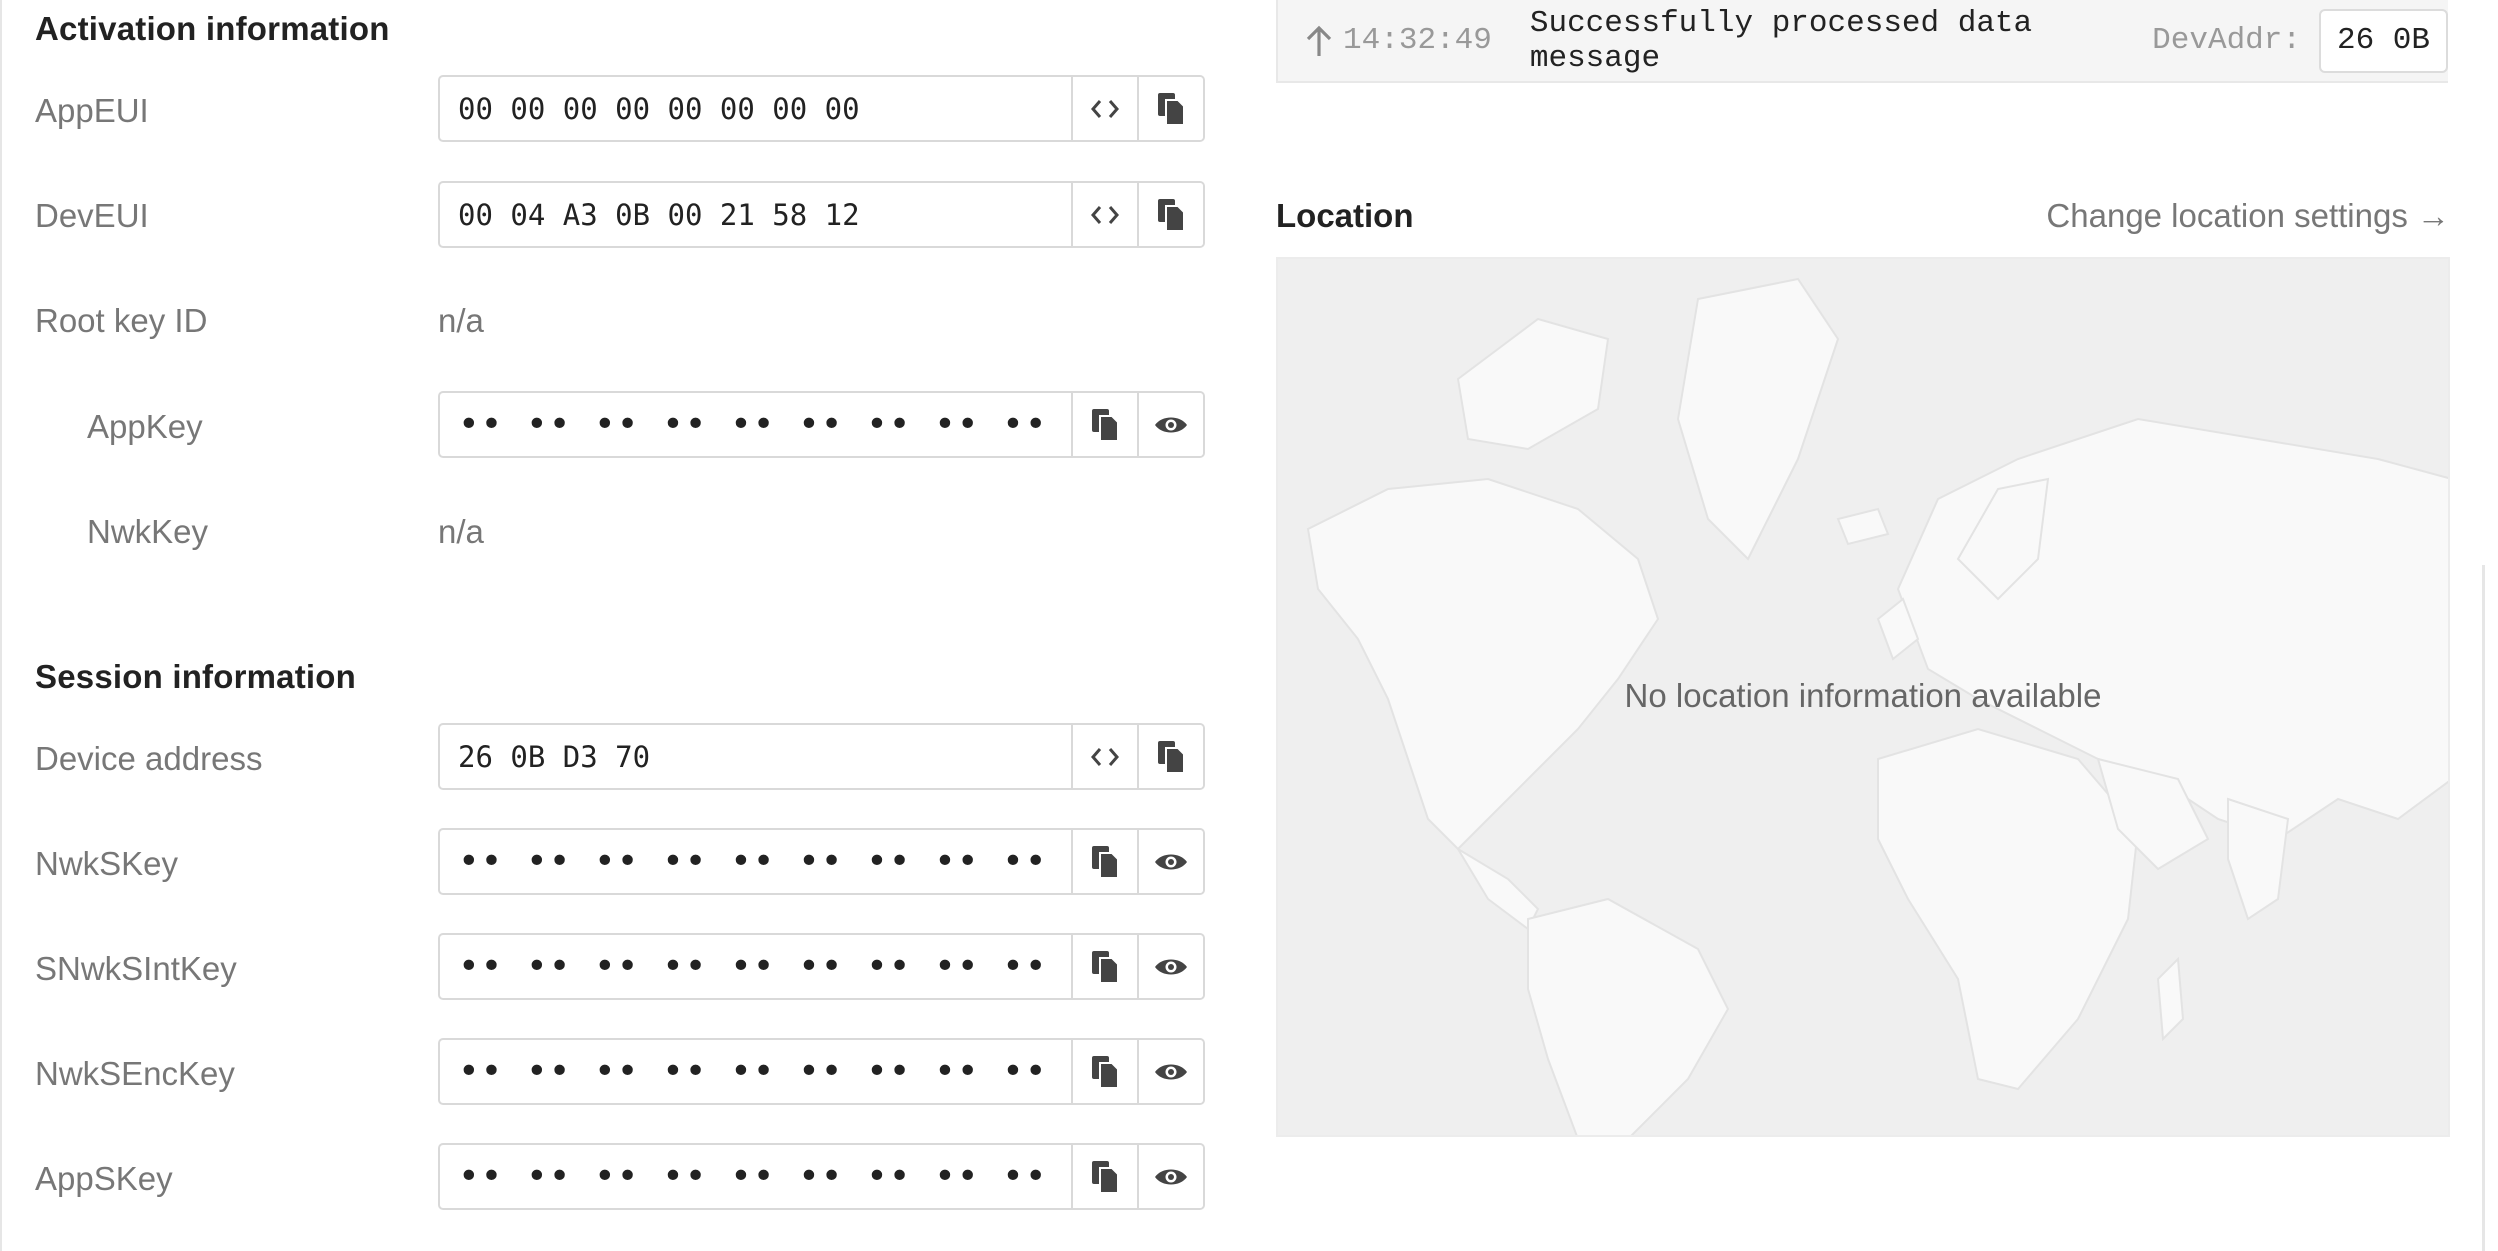  What do you see at coordinates (461, 531) in the screenshot?
I see `nwkkey-value: n/a` at bounding box center [461, 531].